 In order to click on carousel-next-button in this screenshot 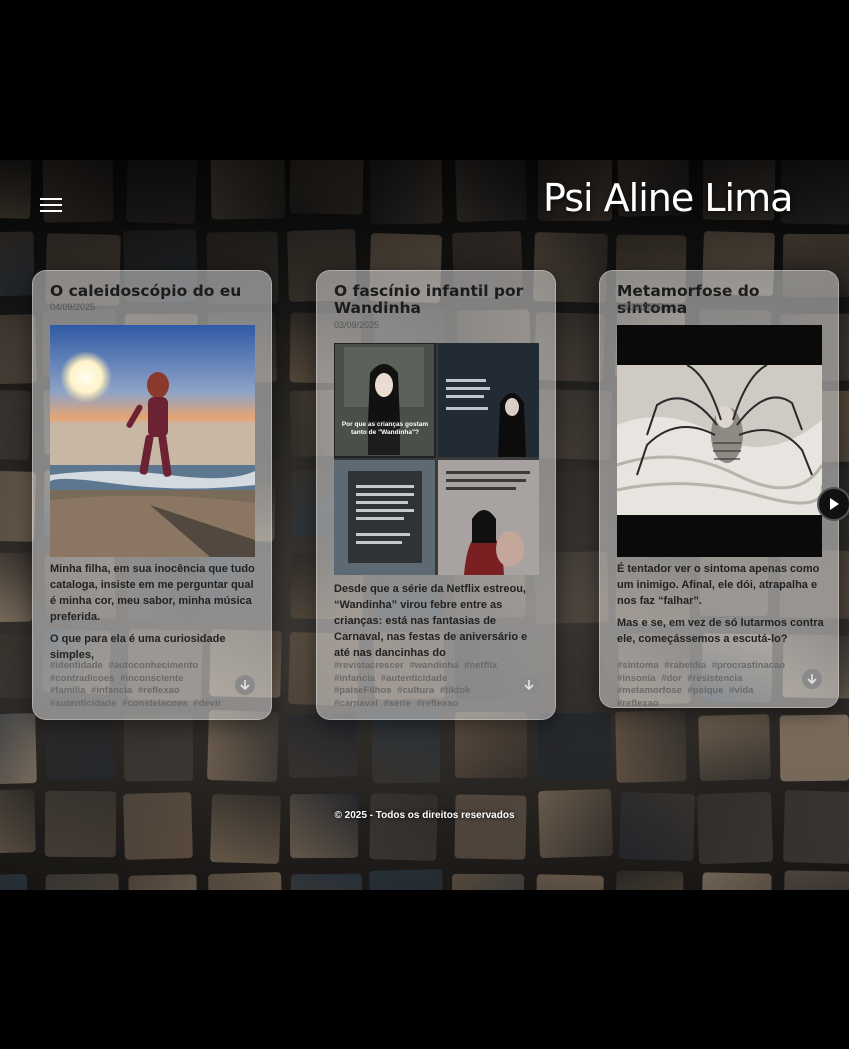, I will do `click(833, 504)`.